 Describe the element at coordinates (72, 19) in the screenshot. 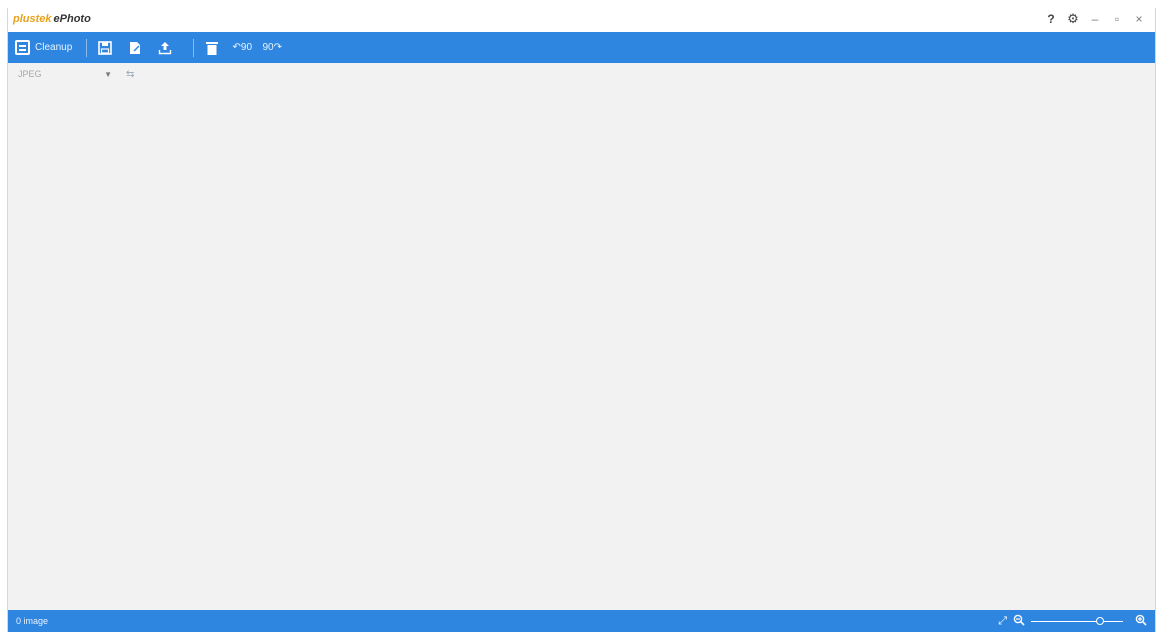

I see `brand-name: ePhoto` at that location.